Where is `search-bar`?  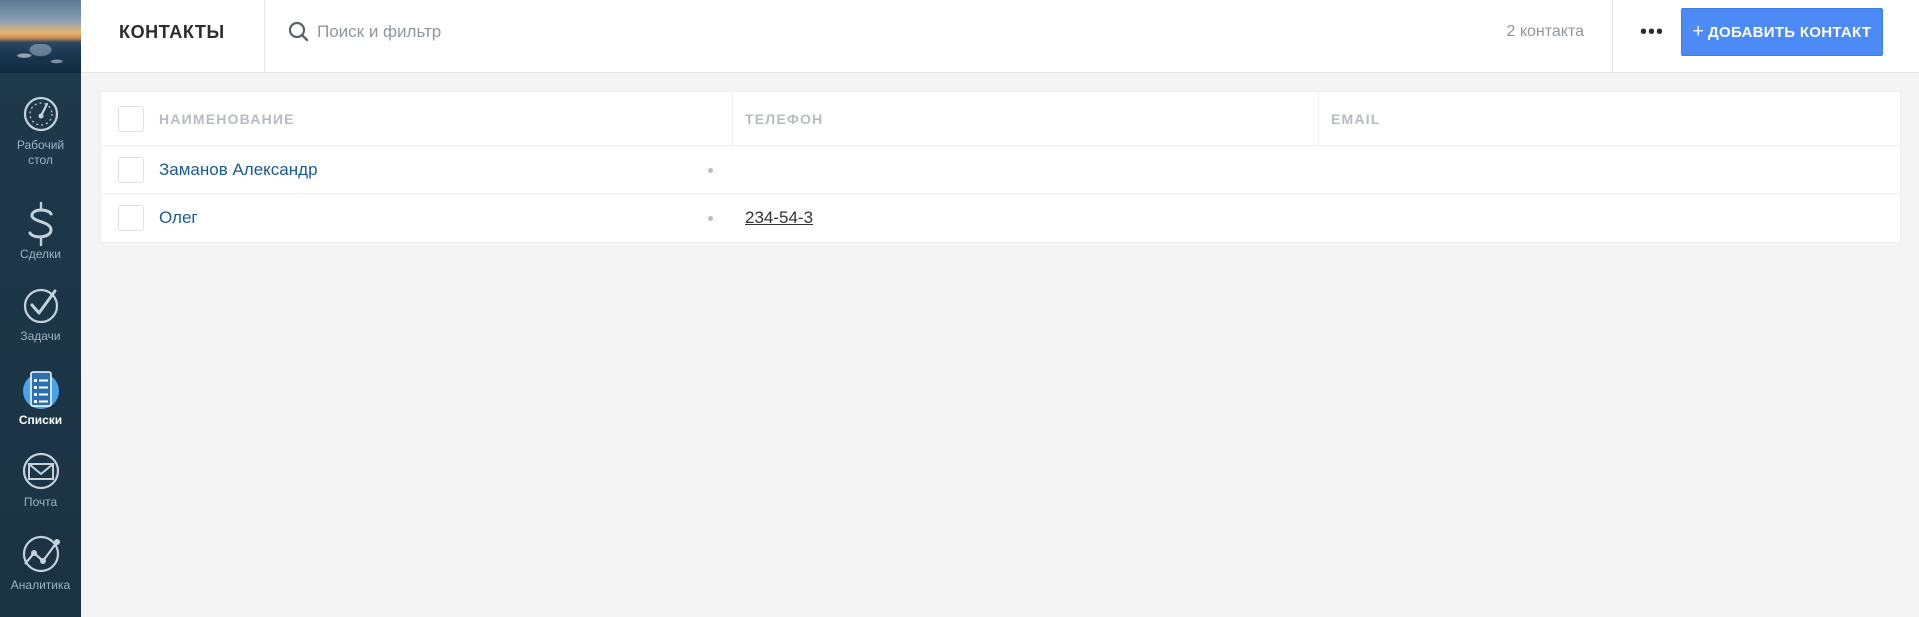
search-bar is located at coordinates (738, 32).